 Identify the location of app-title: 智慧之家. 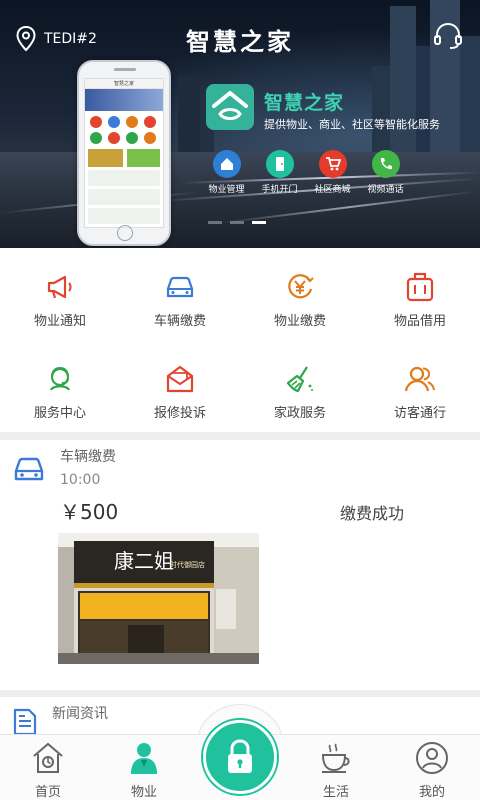
(240, 41).